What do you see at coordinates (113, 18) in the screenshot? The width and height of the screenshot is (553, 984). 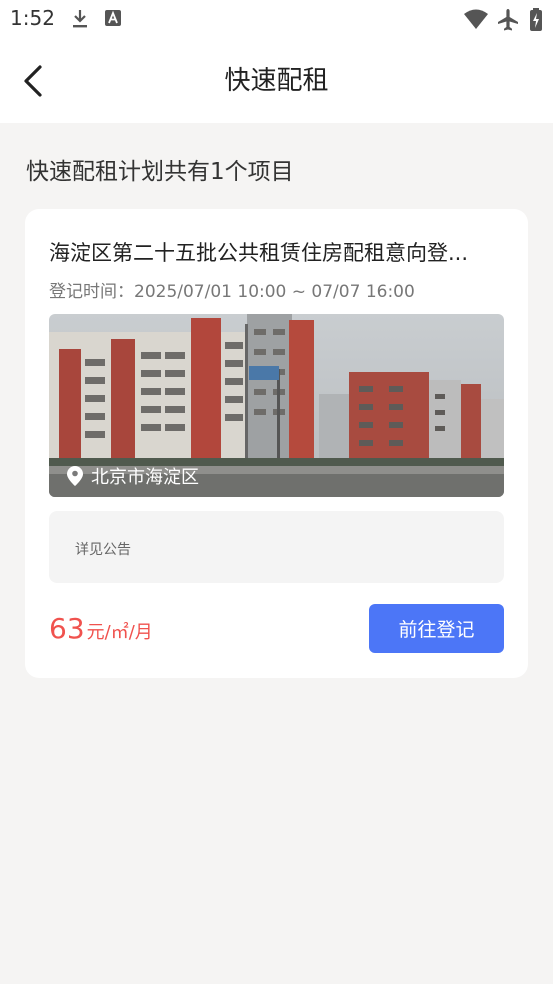 I see `font-app-icon` at bounding box center [113, 18].